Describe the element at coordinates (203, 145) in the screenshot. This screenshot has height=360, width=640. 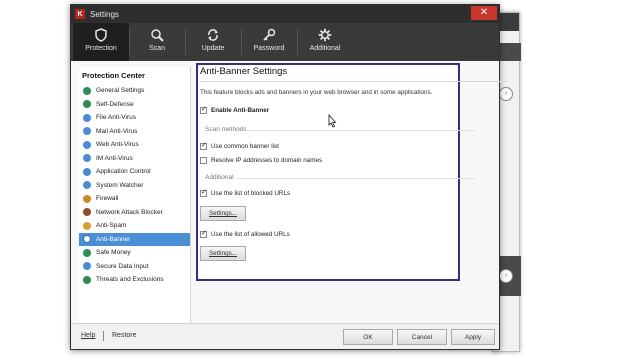
I see `use-common-banner-list-box` at that location.